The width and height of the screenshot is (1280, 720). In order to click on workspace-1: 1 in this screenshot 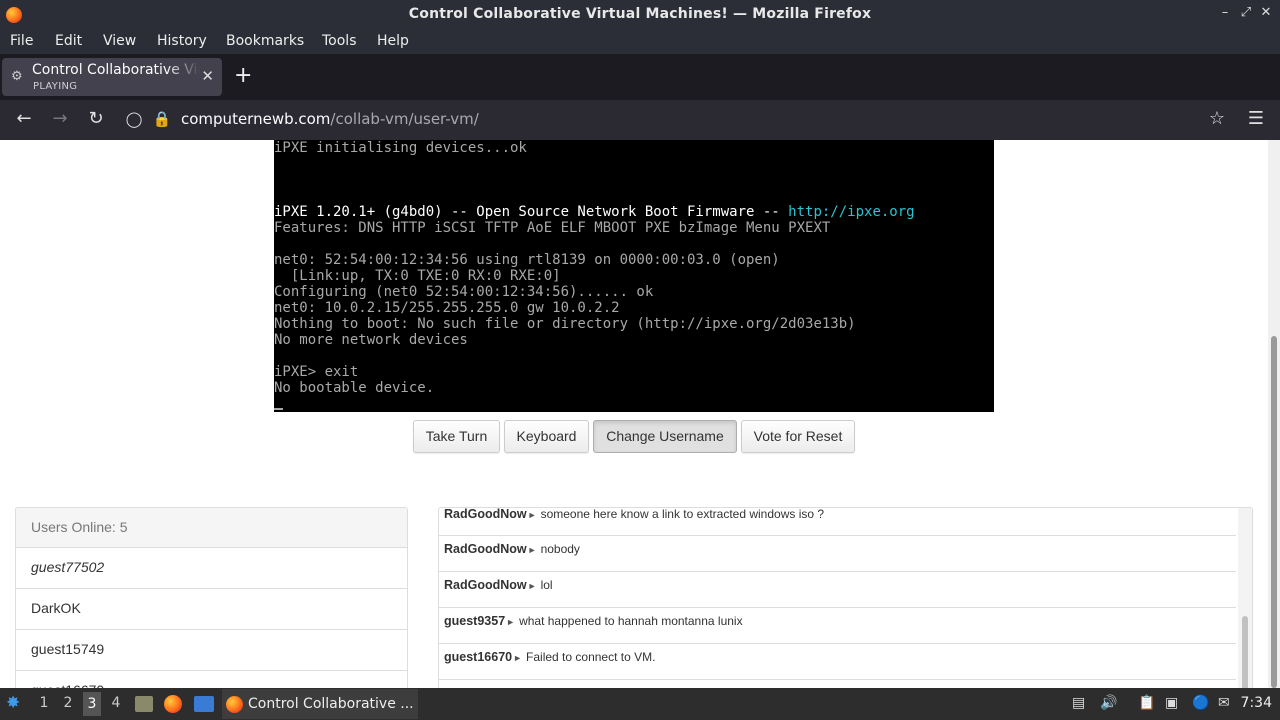, I will do `click(44, 703)`.